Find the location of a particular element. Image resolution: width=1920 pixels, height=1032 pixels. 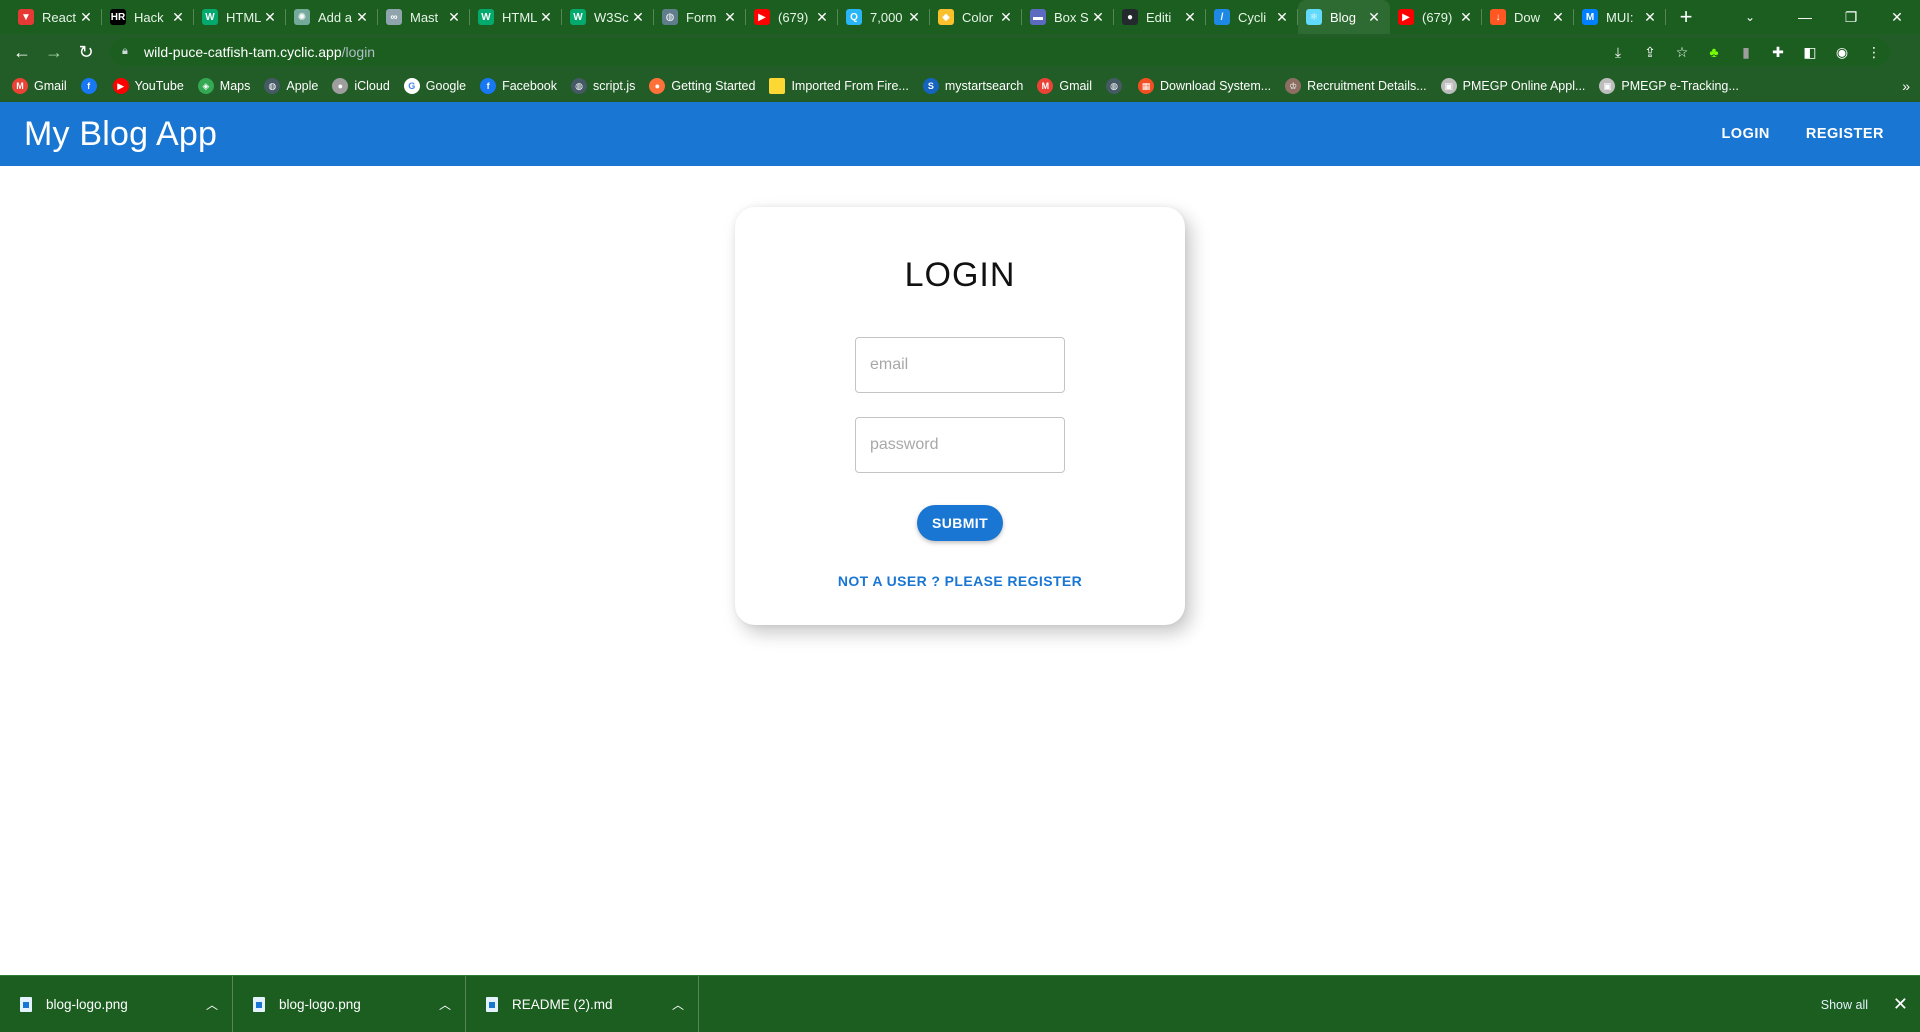

browser-tab: / Cycli ✕ is located at coordinates (1252, 17).